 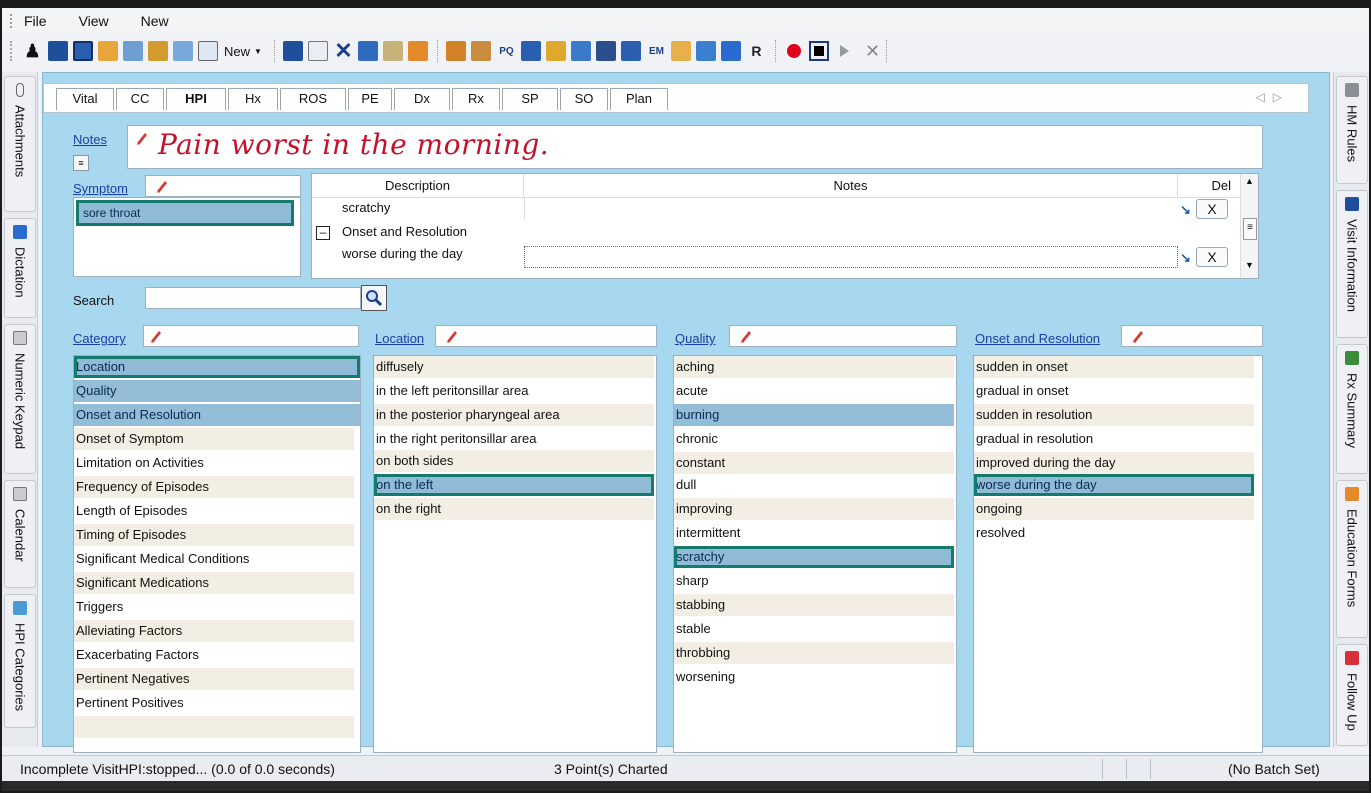 I want to click on delete-icon: ✕, so click(x=343, y=50).